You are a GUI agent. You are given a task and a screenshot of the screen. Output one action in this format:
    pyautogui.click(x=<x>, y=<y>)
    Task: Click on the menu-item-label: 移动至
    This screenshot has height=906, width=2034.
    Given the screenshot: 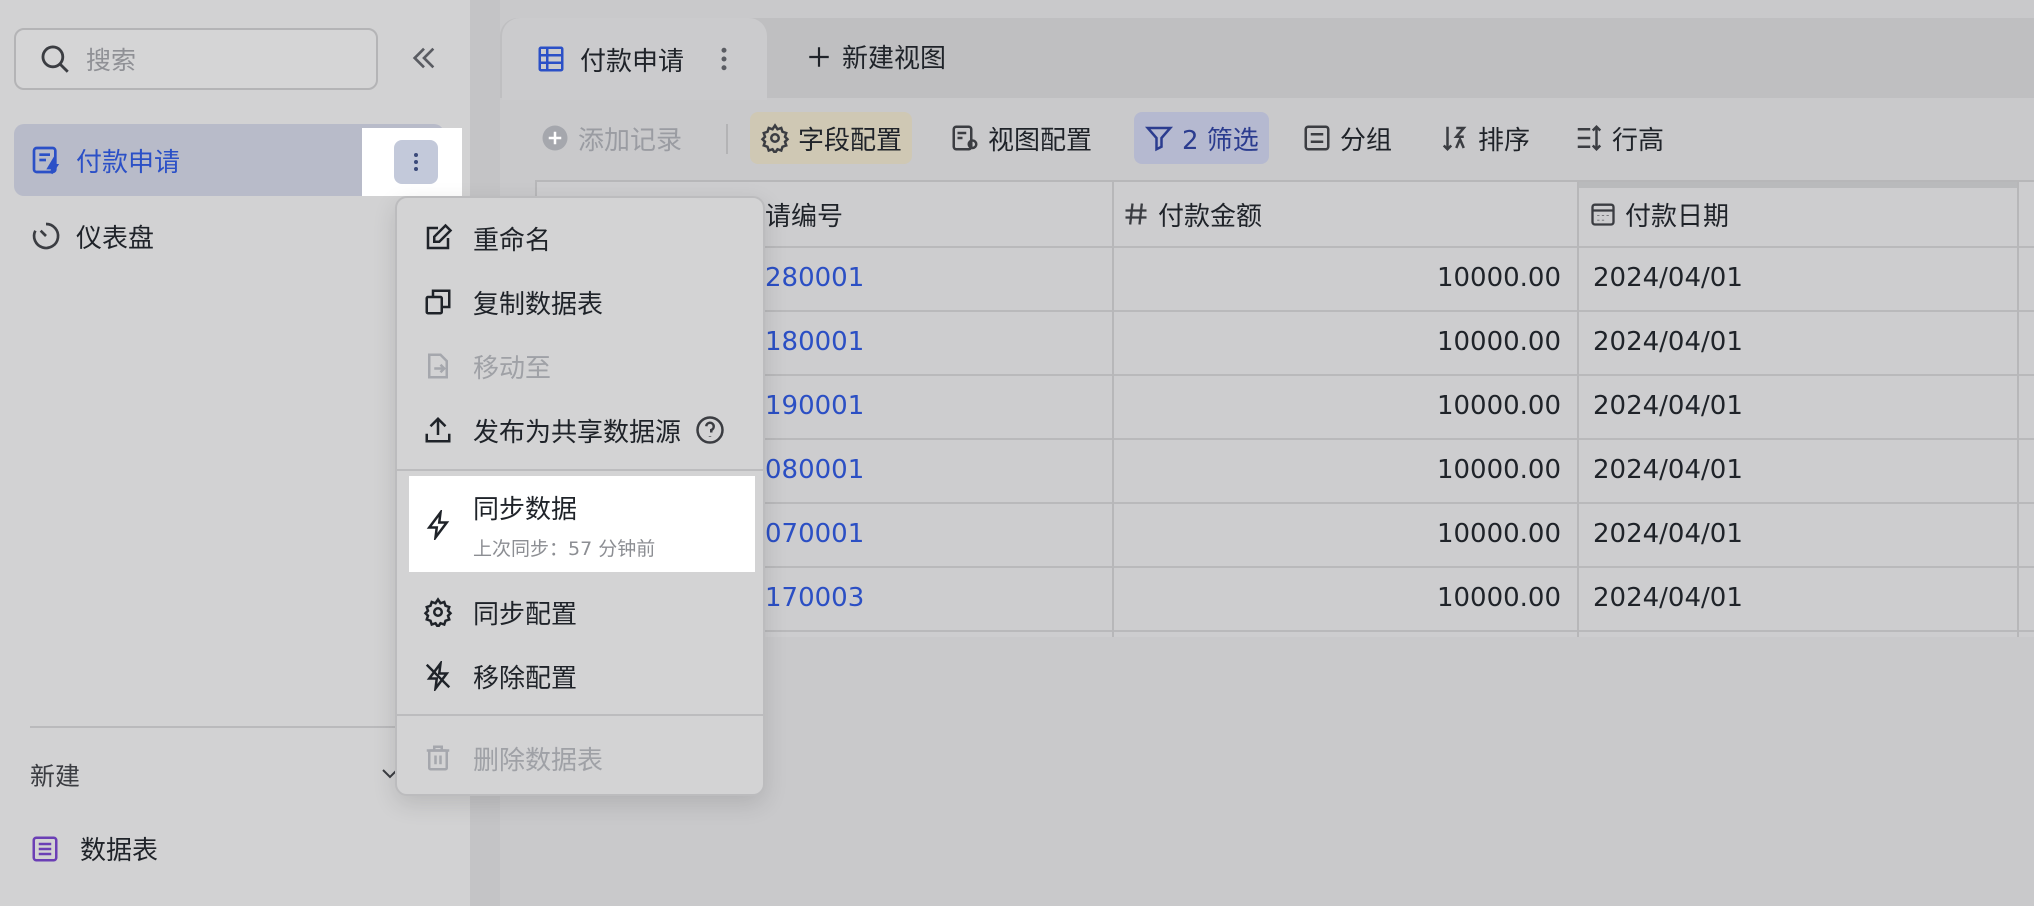 What is the action you would take?
    pyautogui.click(x=512, y=368)
    